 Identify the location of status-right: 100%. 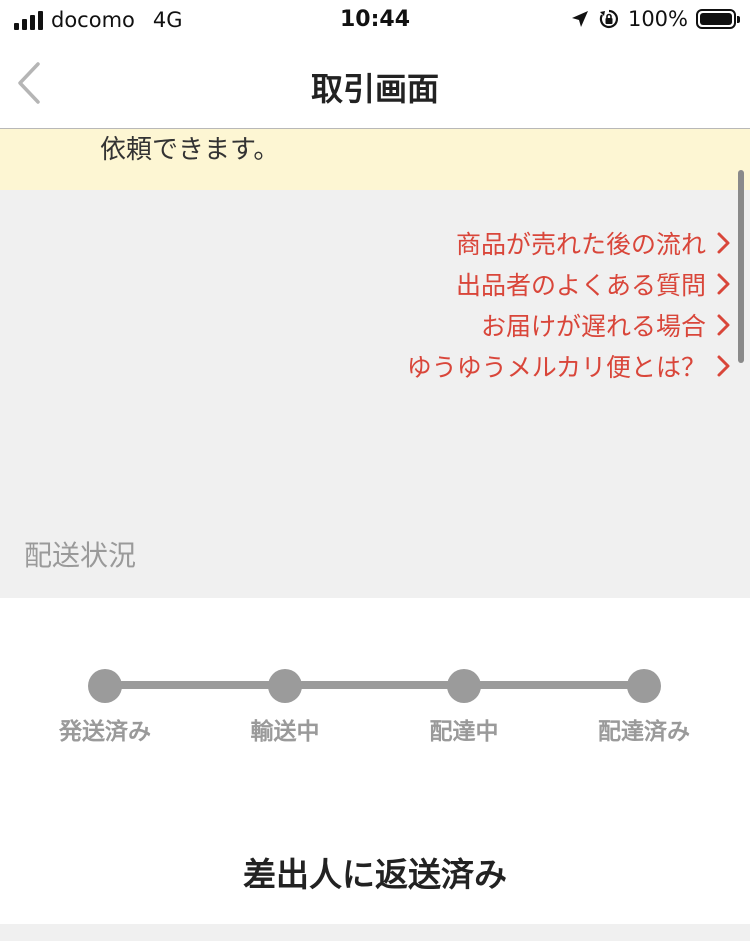
(655, 19).